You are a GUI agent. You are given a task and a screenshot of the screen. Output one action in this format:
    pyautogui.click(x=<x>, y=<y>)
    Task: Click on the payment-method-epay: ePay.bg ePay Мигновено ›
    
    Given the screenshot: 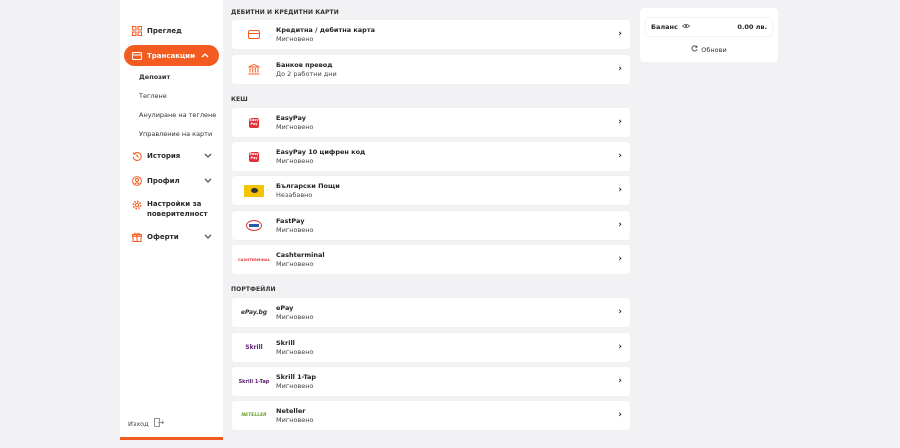 What is the action you would take?
    pyautogui.click(x=431, y=312)
    